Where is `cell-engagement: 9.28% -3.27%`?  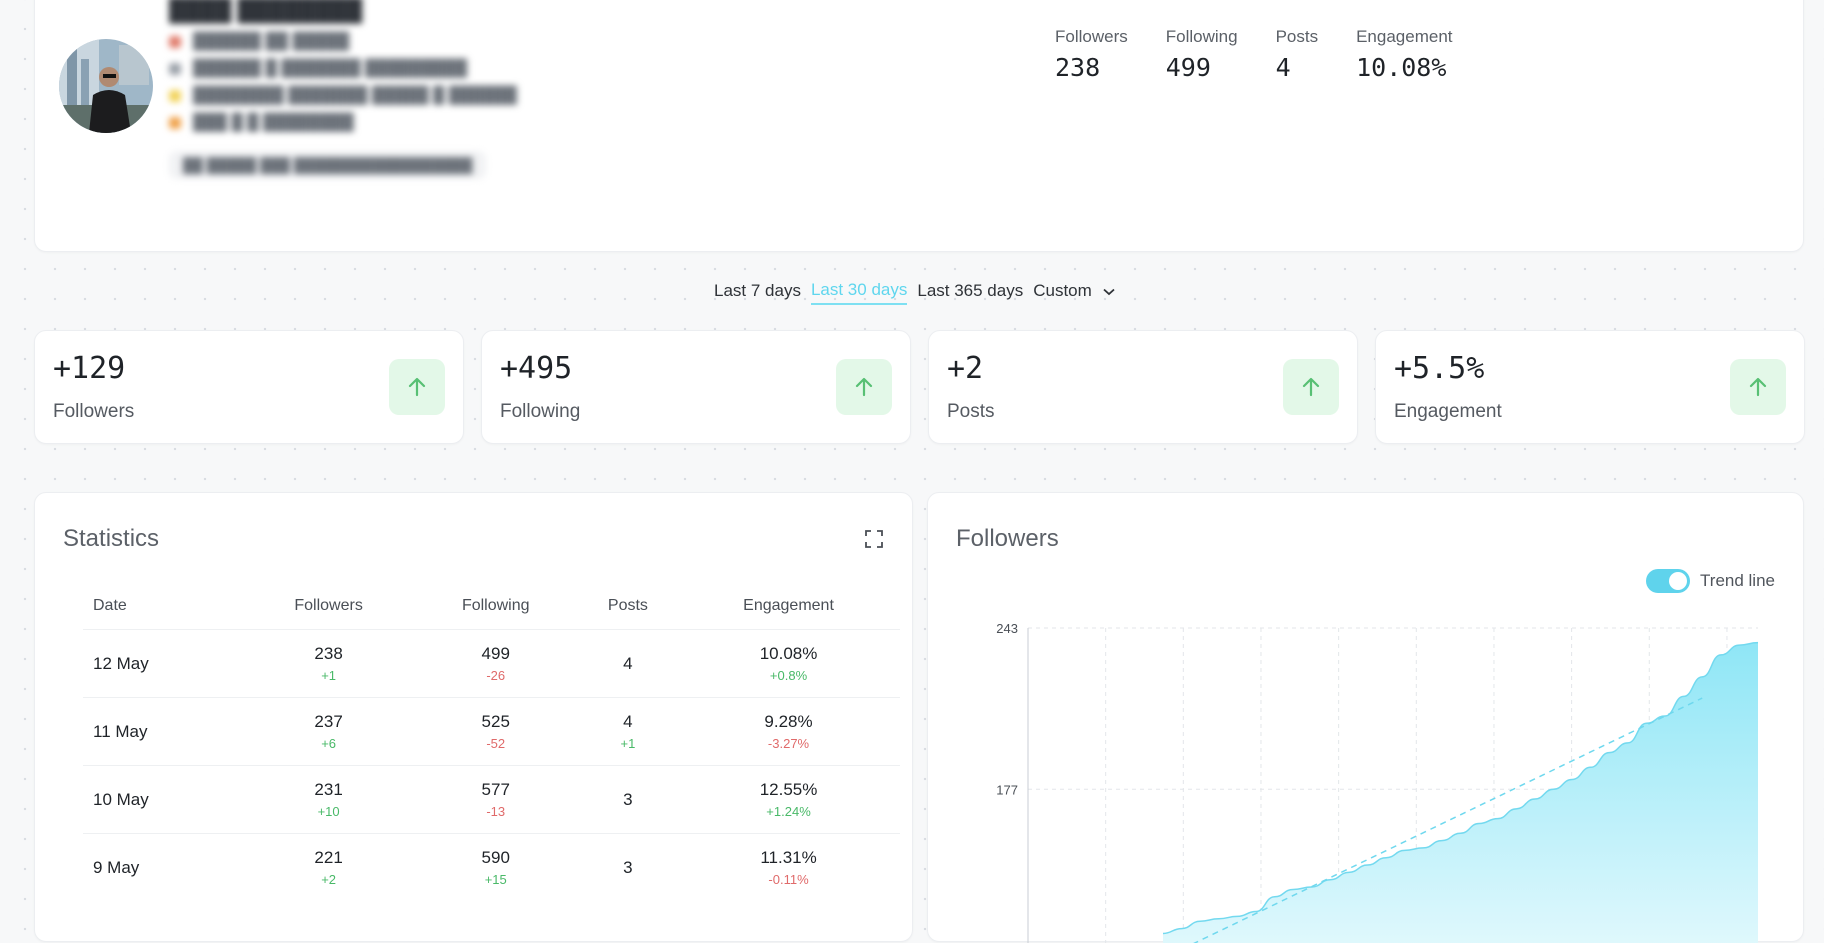 cell-engagement: 9.28% -3.27% is located at coordinates (788, 731).